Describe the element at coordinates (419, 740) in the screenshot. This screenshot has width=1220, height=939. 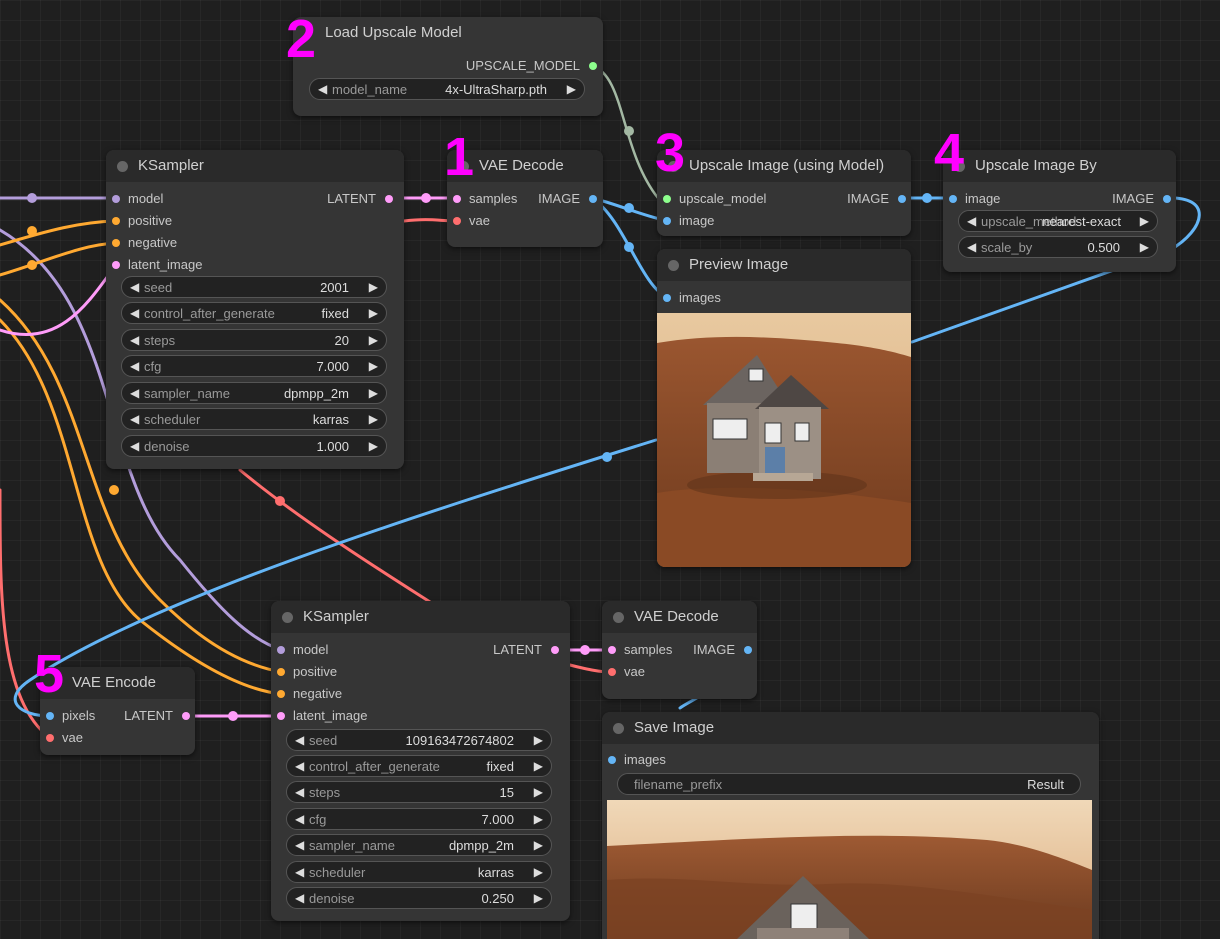
I see `seed-widget: ◀ seed 109163472674802 ▶` at that location.